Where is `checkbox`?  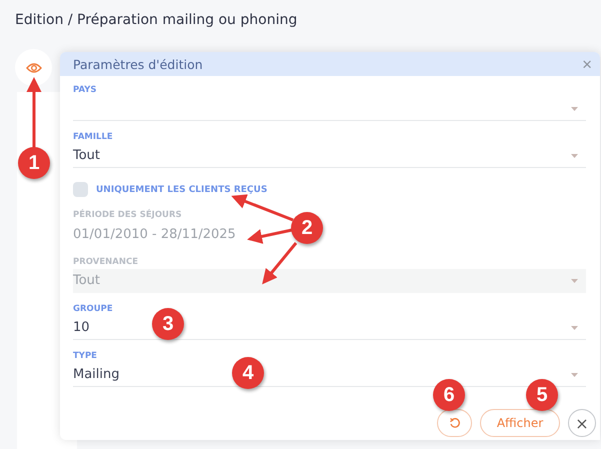
checkbox is located at coordinates (80, 189).